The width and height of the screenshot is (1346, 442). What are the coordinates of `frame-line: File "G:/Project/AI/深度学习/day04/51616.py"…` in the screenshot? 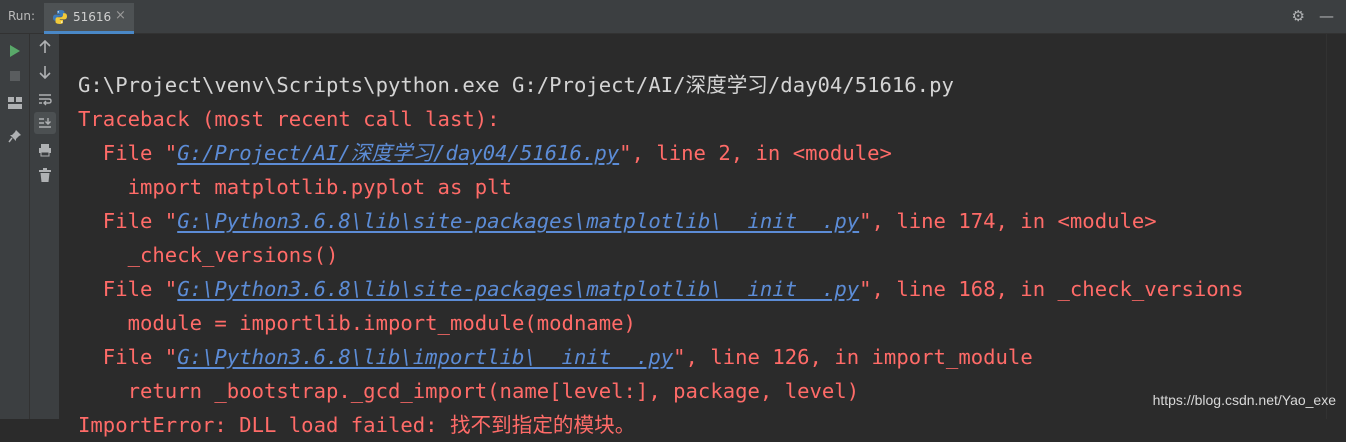 It's located at (485, 153).